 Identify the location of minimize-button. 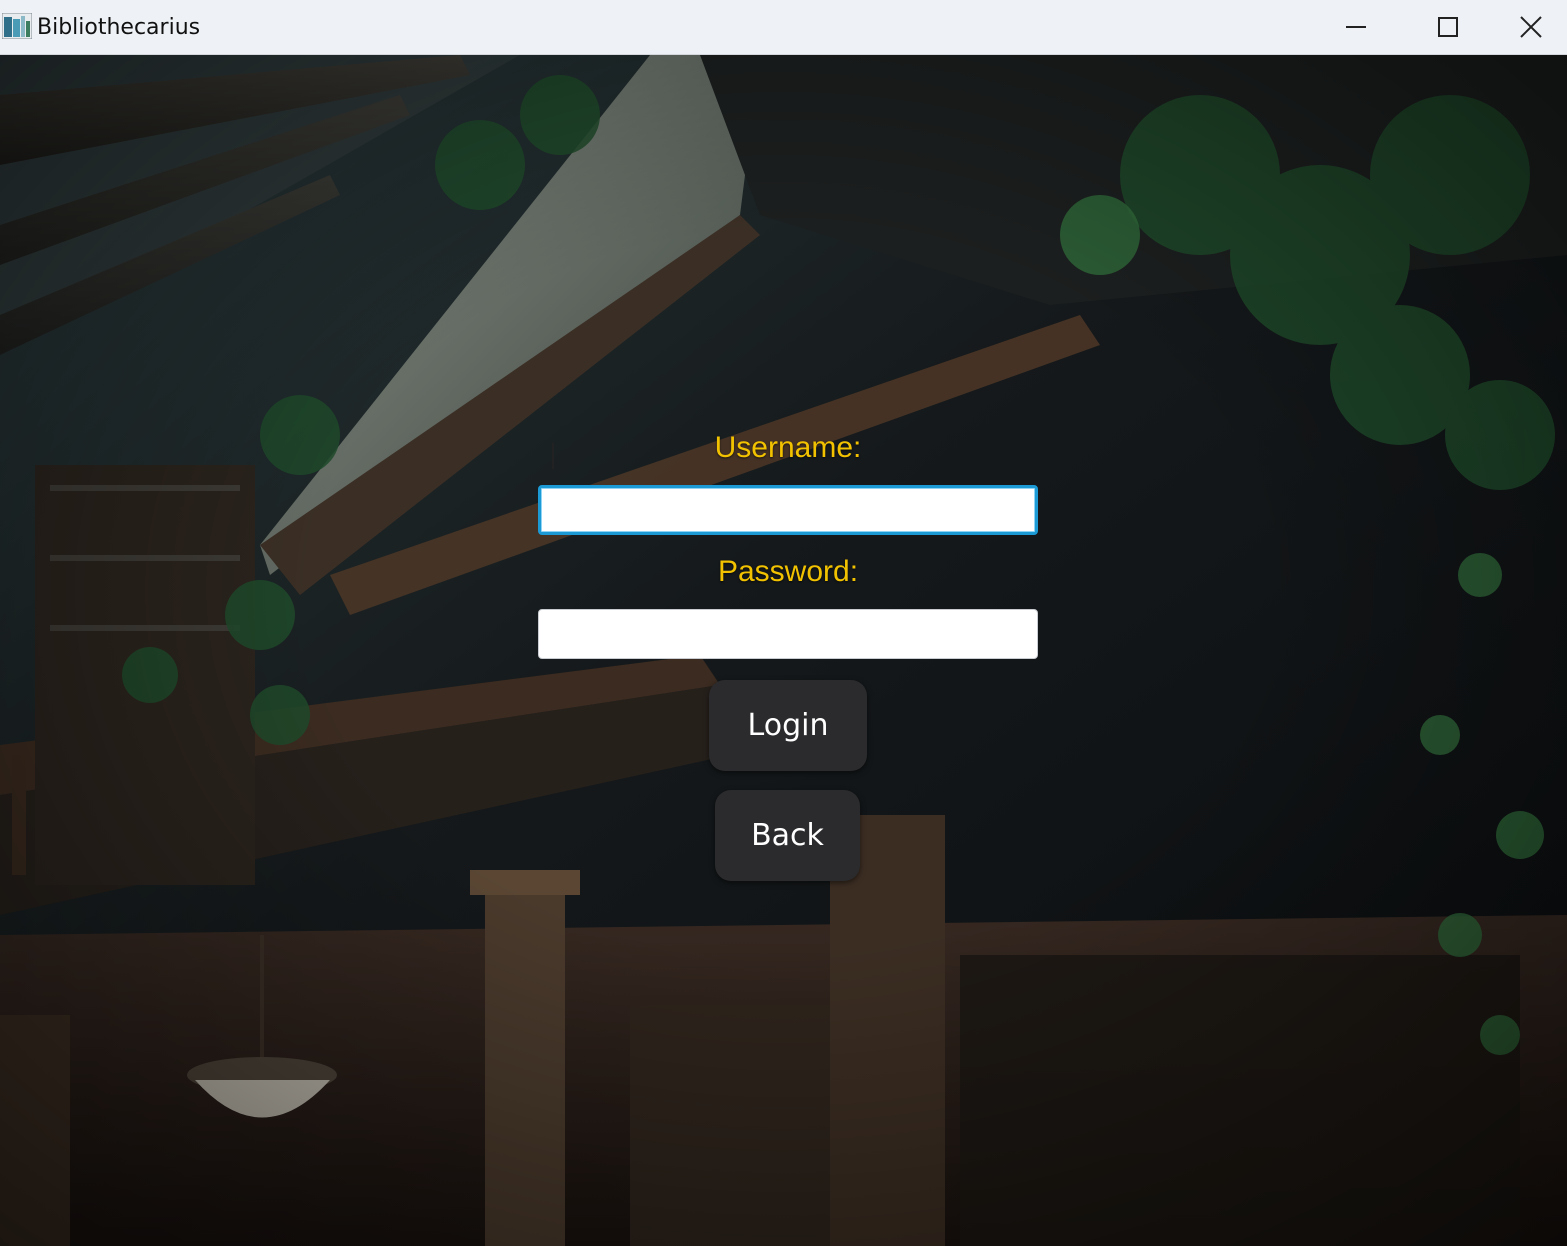
(1356, 27).